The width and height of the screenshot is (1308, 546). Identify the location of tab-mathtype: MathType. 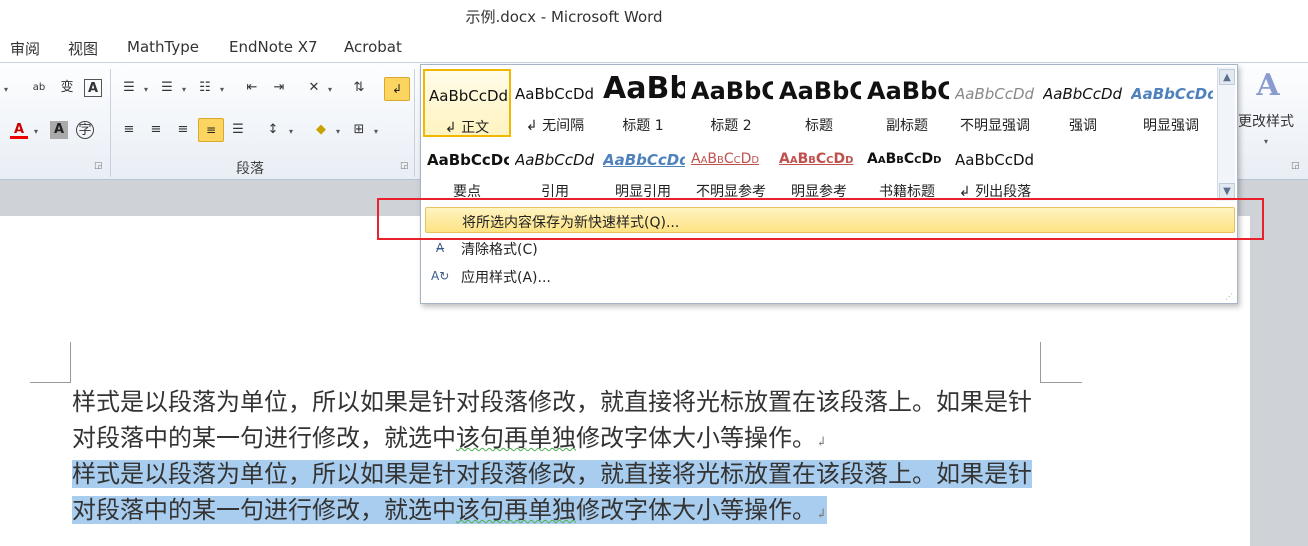
(163, 47).